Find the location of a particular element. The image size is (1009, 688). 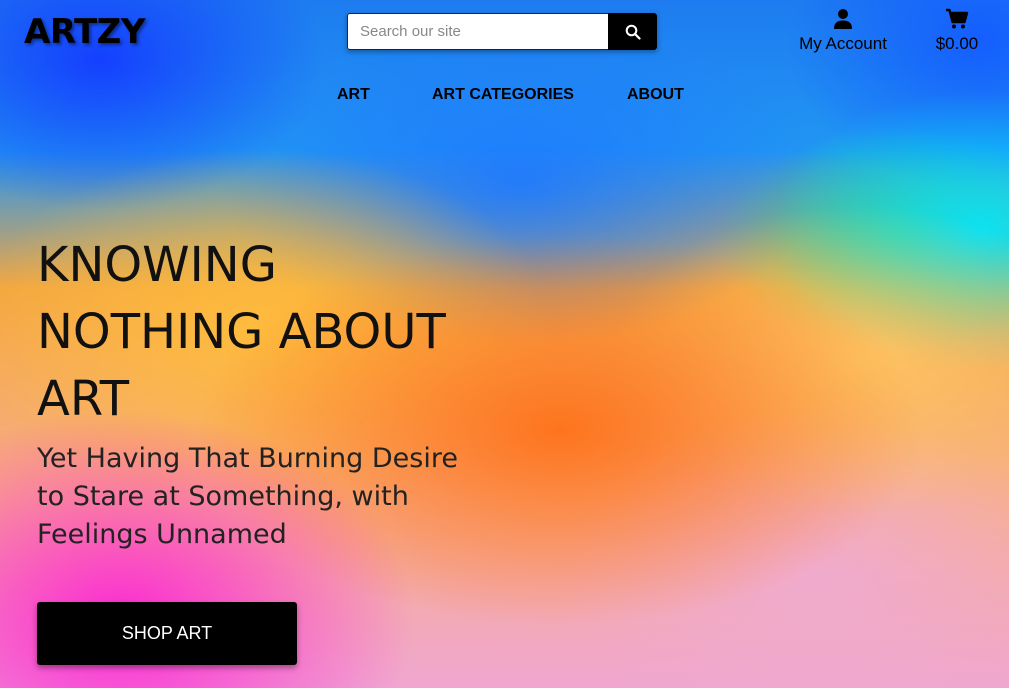

cart-icon is located at coordinates (957, 18).